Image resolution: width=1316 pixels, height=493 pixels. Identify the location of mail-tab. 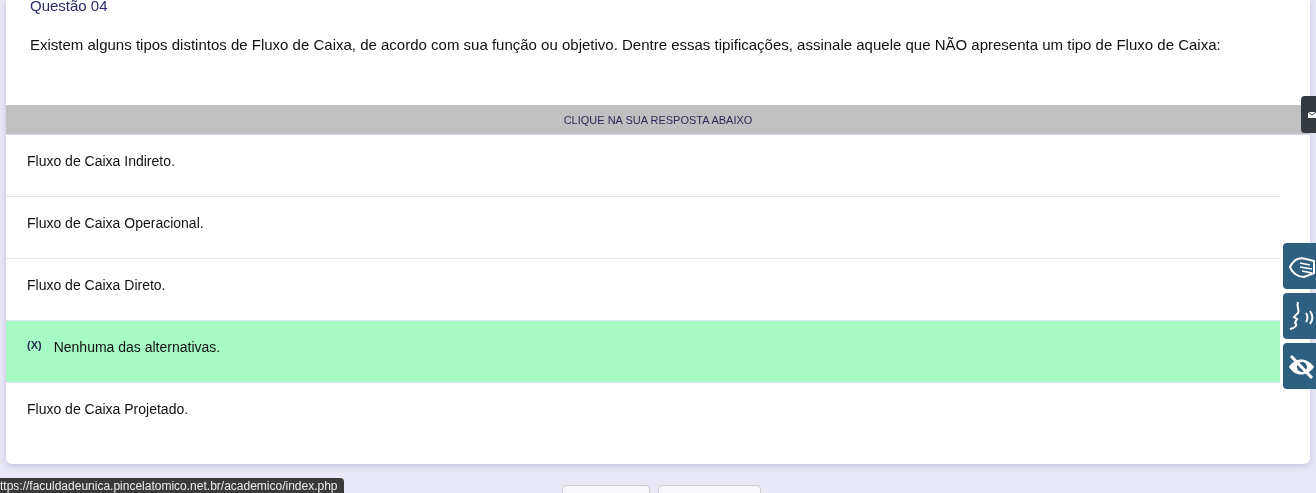
(1308, 114).